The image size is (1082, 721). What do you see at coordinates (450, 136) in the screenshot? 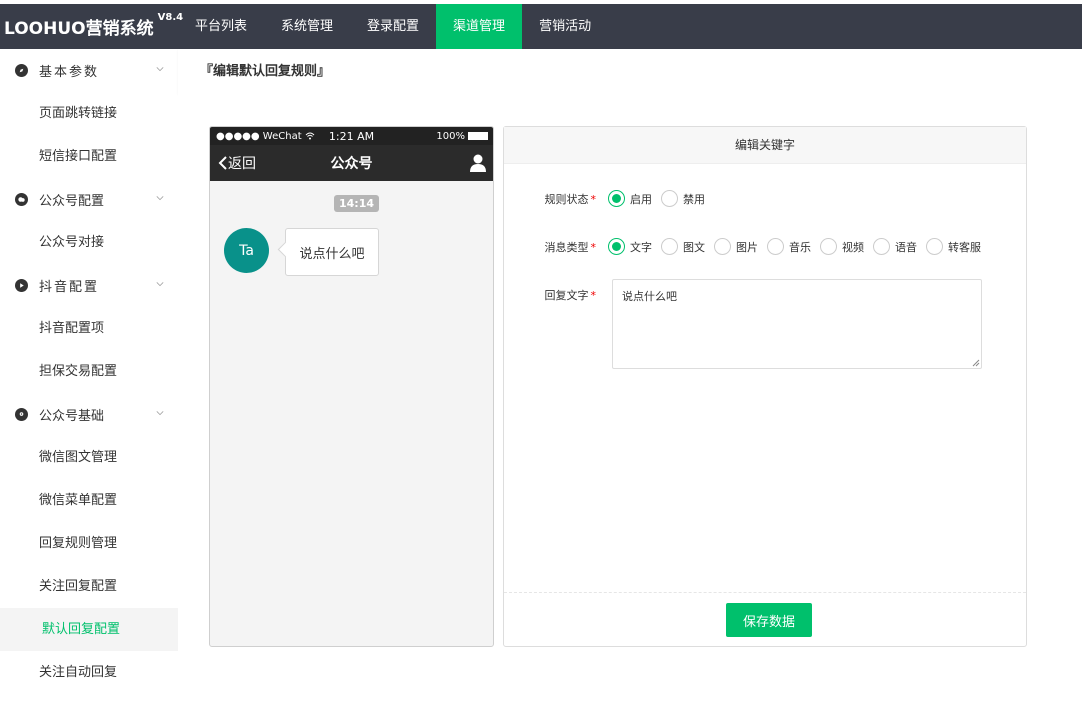
I see `phone-battery-level: 100%` at bounding box center [450, 136].